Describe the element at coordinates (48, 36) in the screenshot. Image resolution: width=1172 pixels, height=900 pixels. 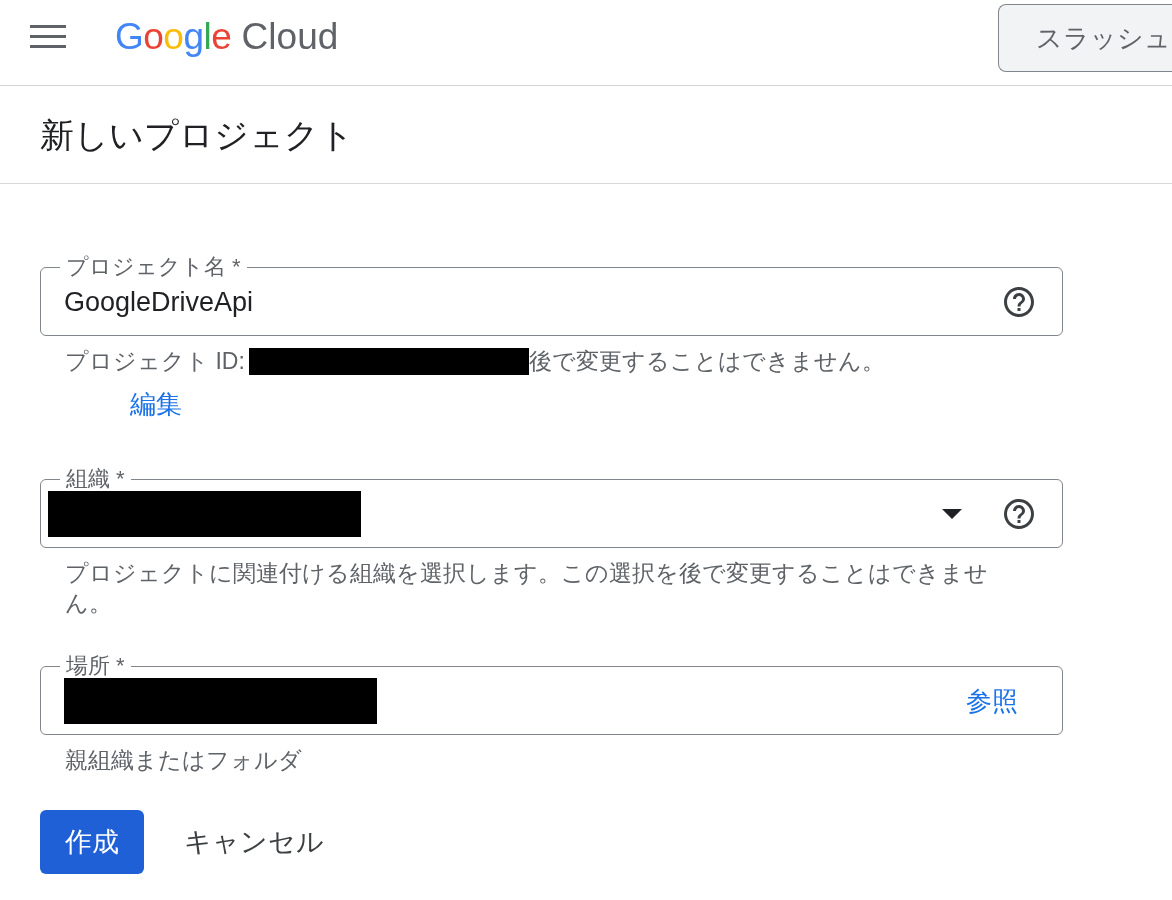
I see `menu-icon` at that location.